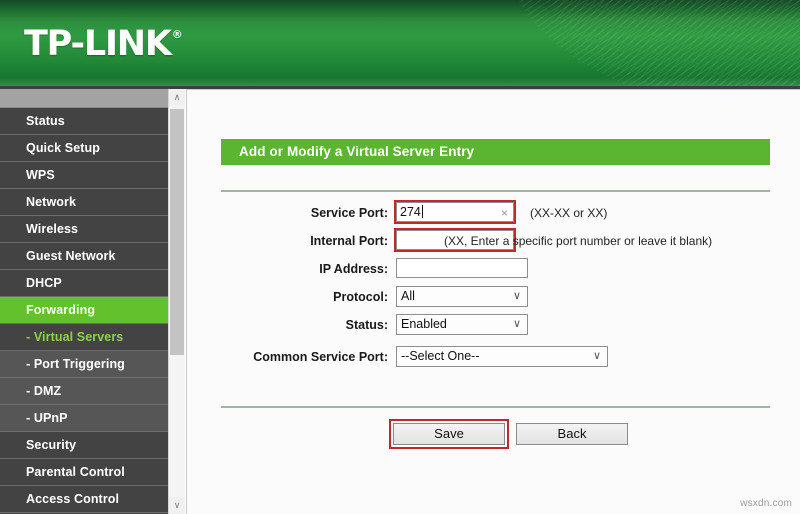 The height and width of the screenshot is (514, 800). I want to click on sidebar-item-access-control: Access Control, so click(84, 499).